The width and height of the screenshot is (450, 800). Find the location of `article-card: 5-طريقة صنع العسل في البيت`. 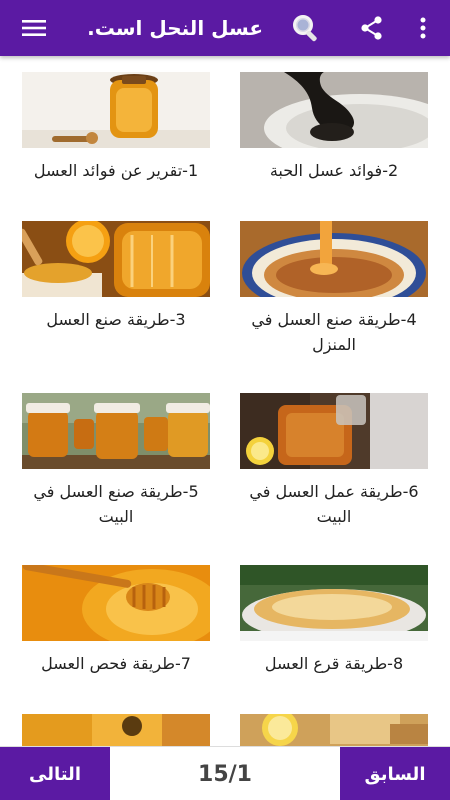

article-card: 5-طريقة صنع العسل في البيت is located at coordinates (116, 461).